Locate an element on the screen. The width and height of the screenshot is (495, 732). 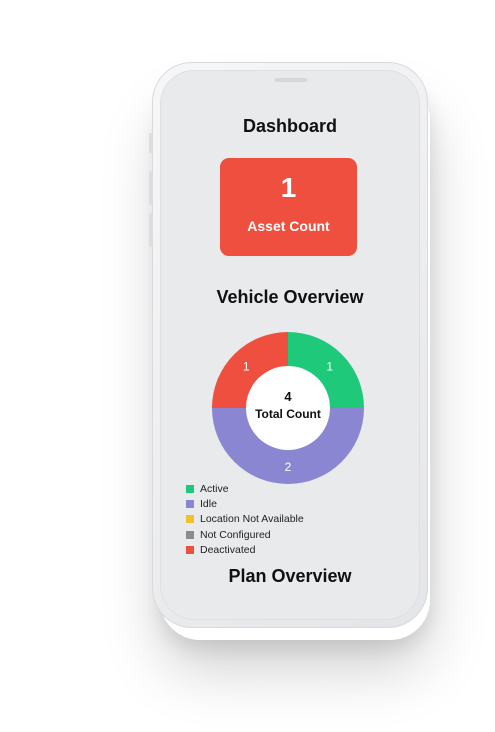
speaker-grille is located at coordinates (291, 80).